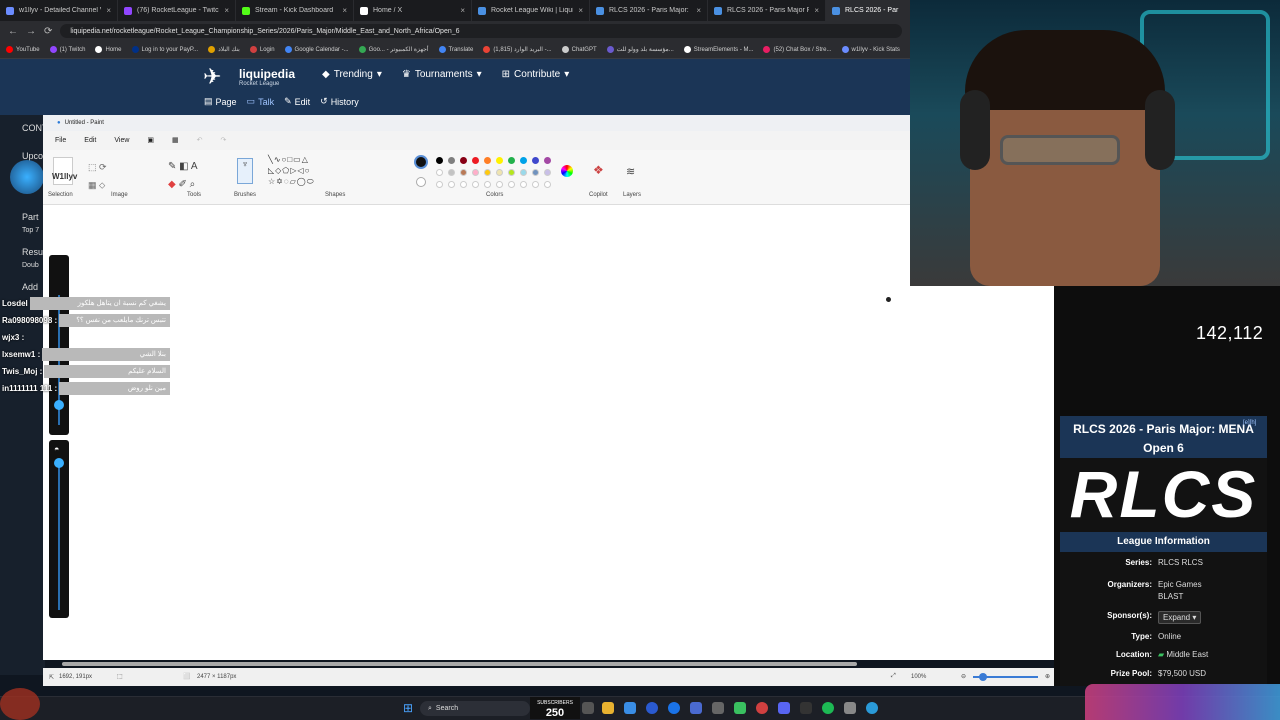 This screenshot has width=1280, height=720. I want to click on bookmark-item: بنك البلاد, so click(224, 49).